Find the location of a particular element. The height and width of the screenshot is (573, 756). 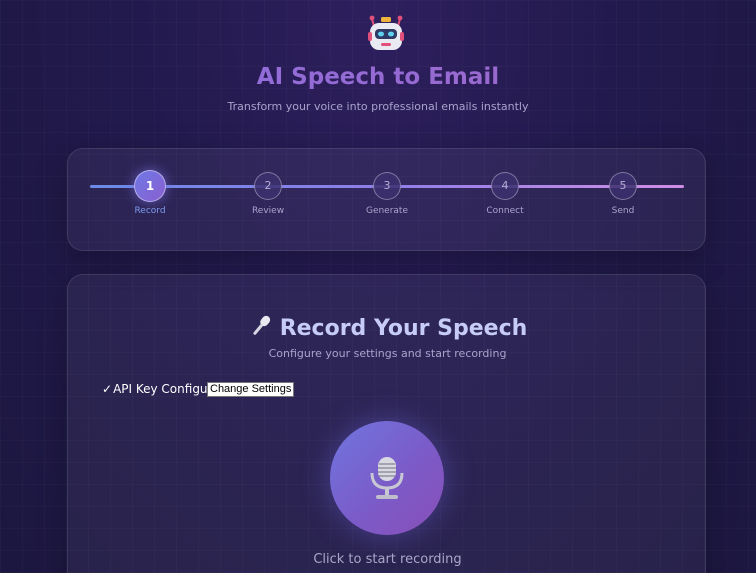

studio-microphone-icon is located at coordinates (387, 478).